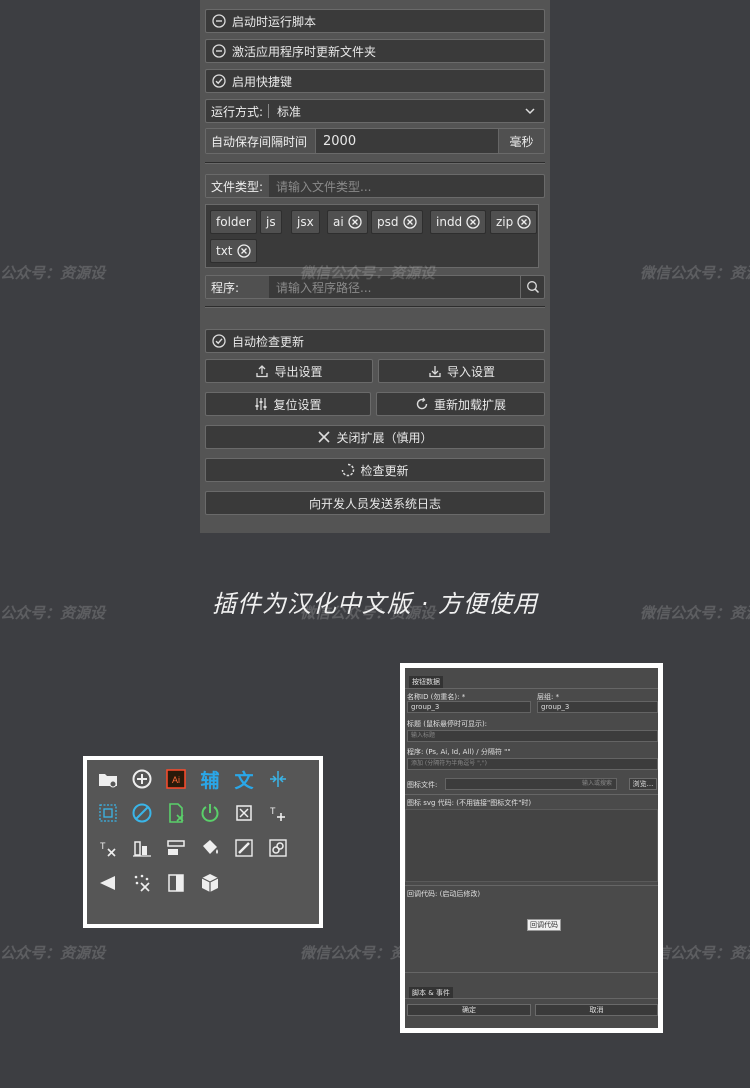 The image size is (750, 1088). What do you see at coordinates (298, 371) in the screenshot?
I see `button-label: 导出设置` at bounding box center [298, 371].